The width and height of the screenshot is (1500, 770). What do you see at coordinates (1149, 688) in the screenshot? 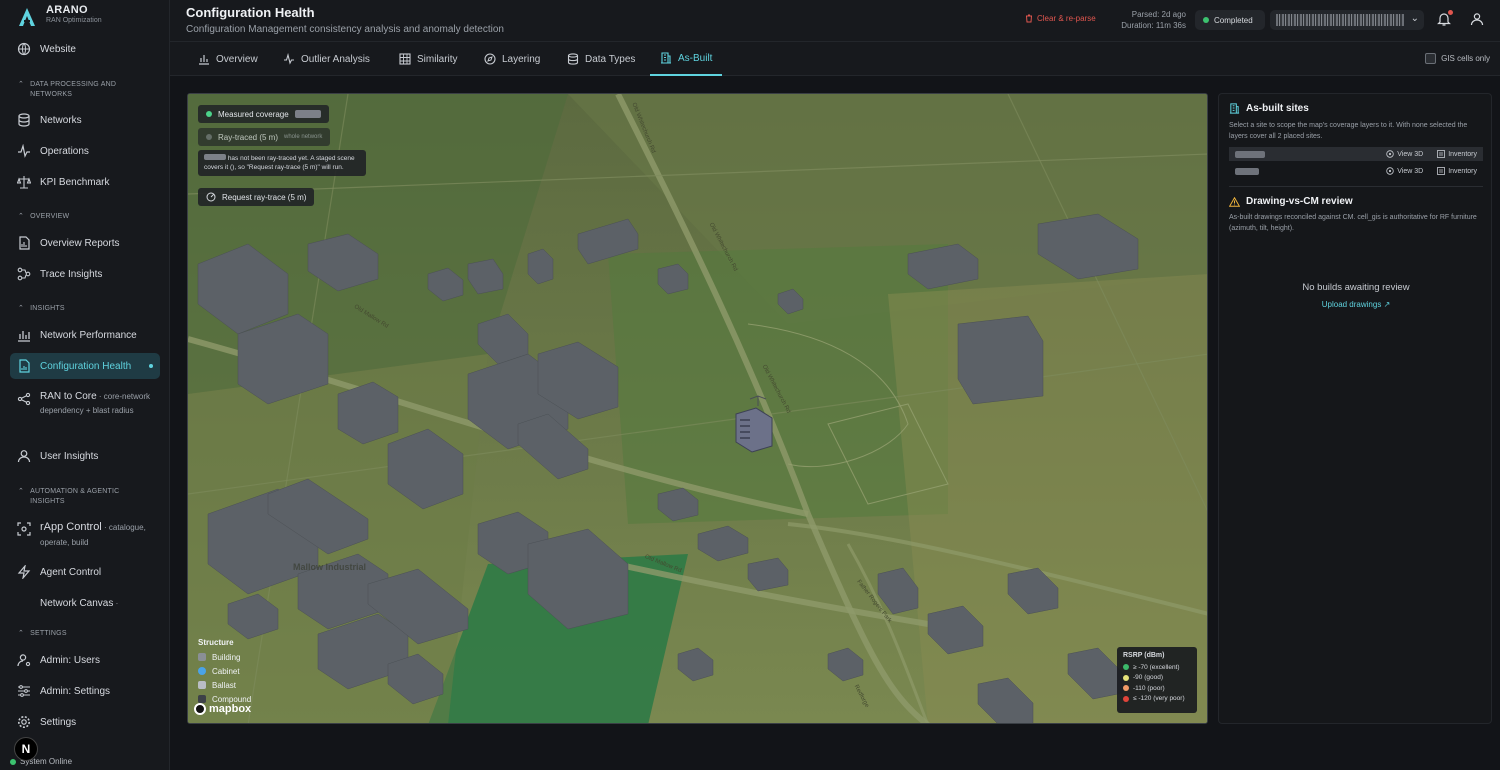
I see `rsrp-label: -110 (poor)` at bounding box center [1149, 688].